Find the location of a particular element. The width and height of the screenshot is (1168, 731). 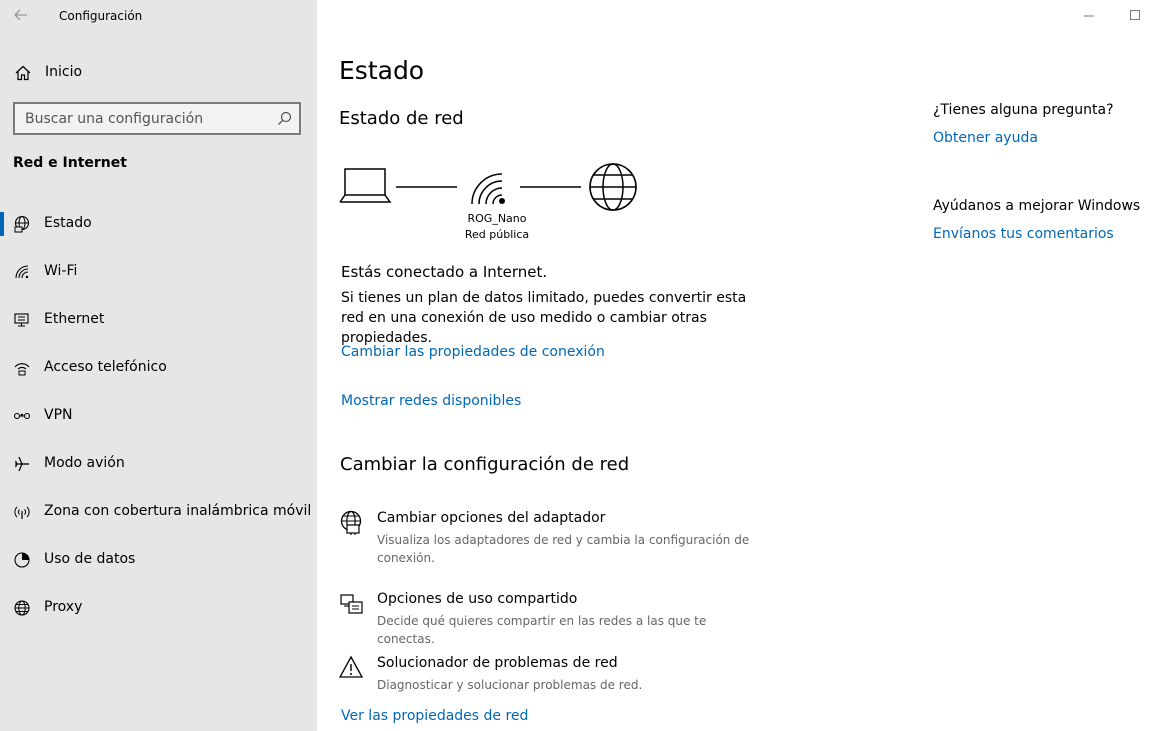

sidebar-item-label: Wi-Fi is located at coordinates (61, 271).